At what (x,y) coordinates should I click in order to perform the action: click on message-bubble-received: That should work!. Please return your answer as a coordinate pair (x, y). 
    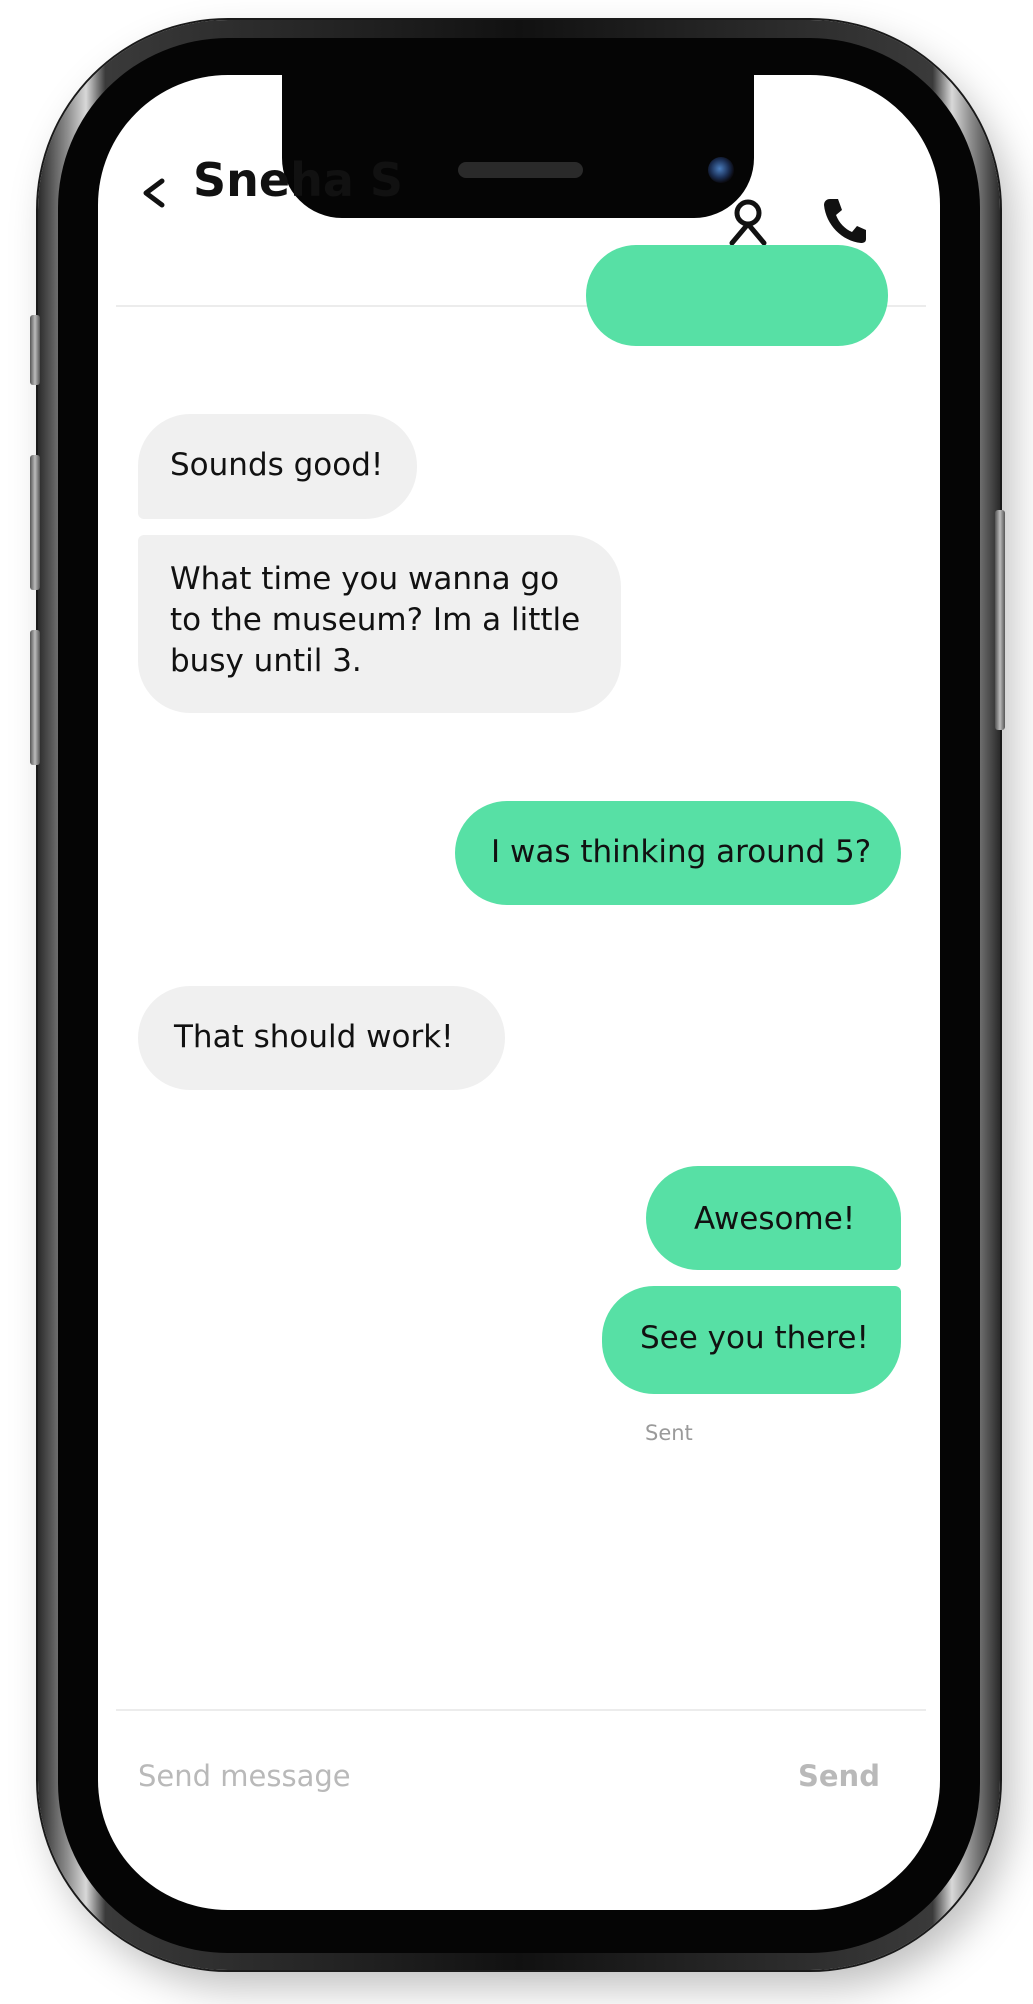
    Looking at the image, I should click on (321, 1038).